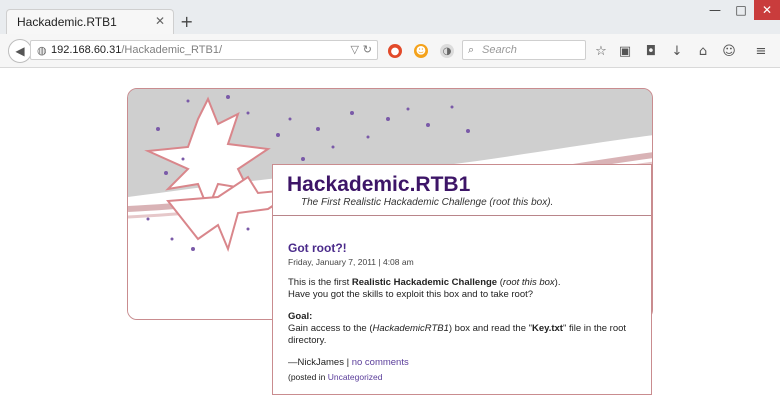 This screenshot has height=410, width=780. I want to click on chat-icon: ☺, so click(729, 51).